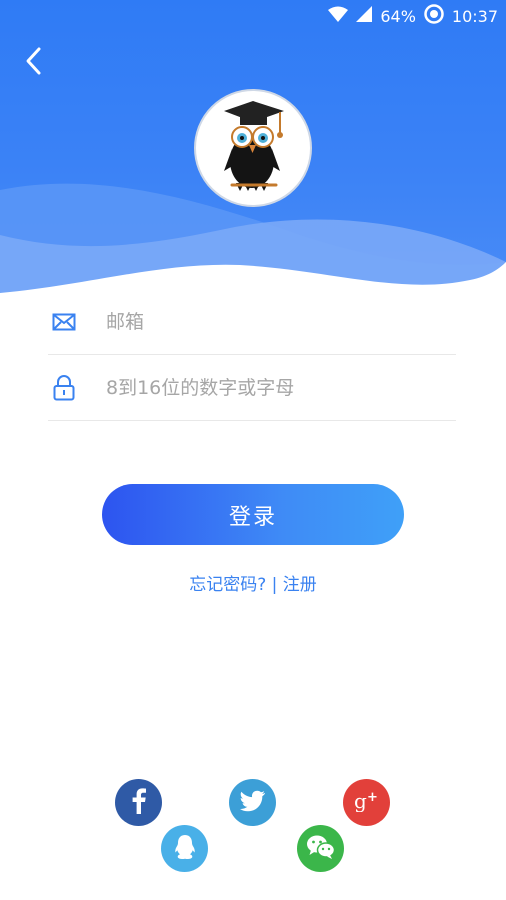 This screenshot has width=506, height=900. I want to click on lock-icon, so click(64, 388).